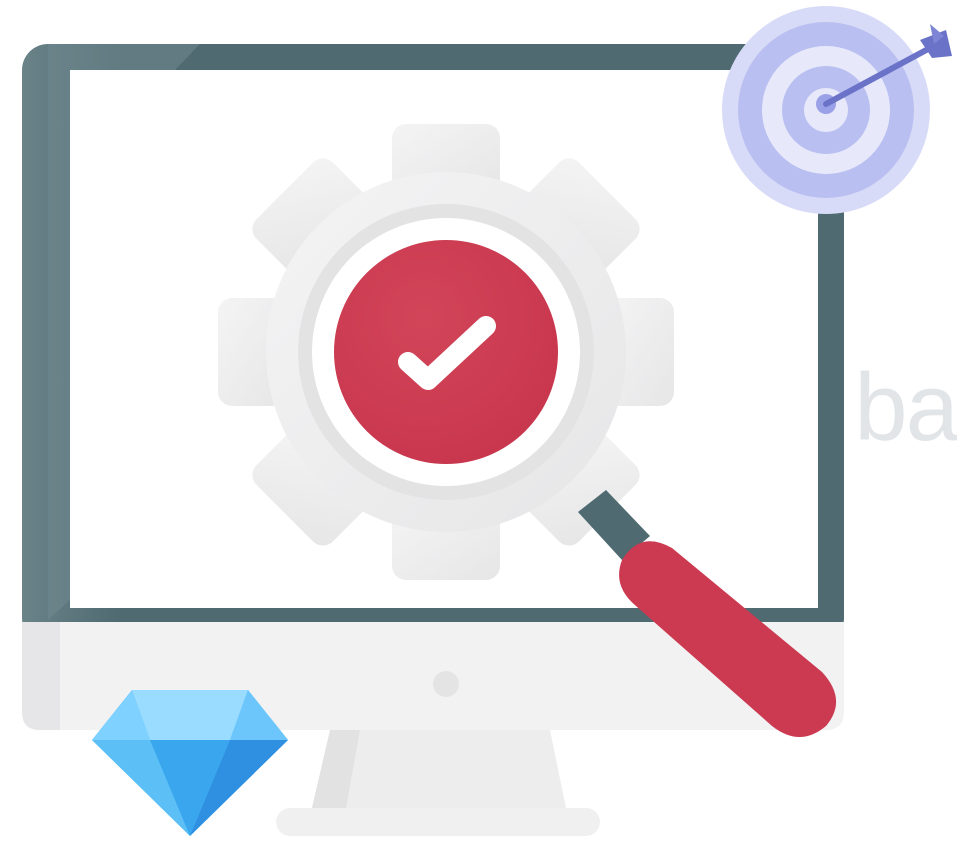  What do you see at coordinates (446, 352) in the screenshot?
I see `checkmark-badge` at bounding box center [446, 352].